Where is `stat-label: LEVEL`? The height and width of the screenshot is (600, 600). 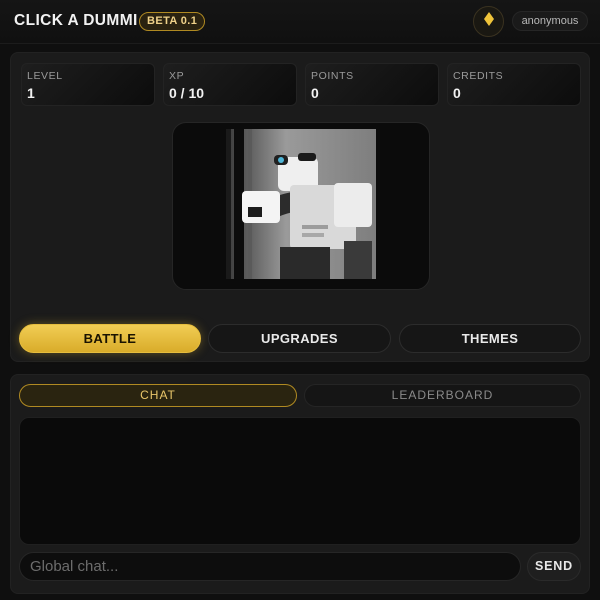
stat-label: LEVEL is located at coordinates (45, 76).